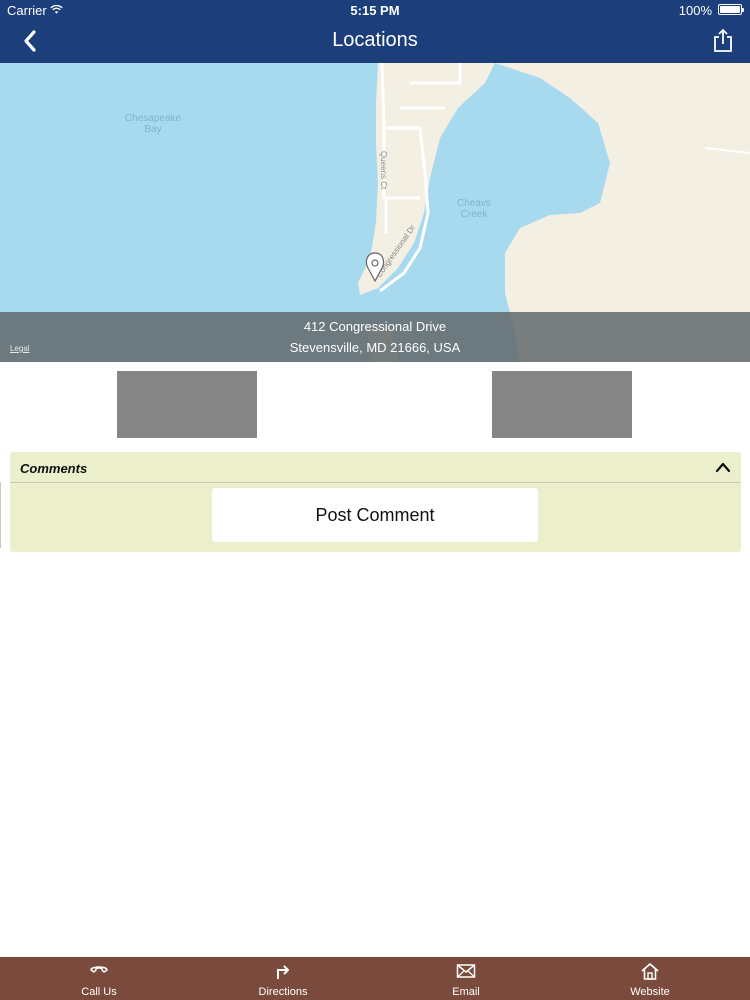 This screenshot has width=750, height=1000. Describe the element at coordinates (723, 467) in the screenshot. I see `chevron-up-icon` at that location.